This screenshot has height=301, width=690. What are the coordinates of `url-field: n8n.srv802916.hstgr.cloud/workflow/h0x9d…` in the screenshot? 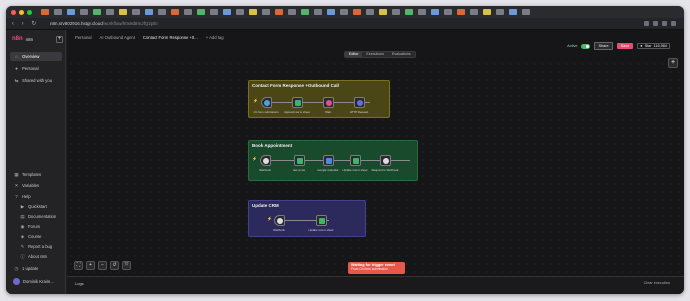 It's located at (104, 23).